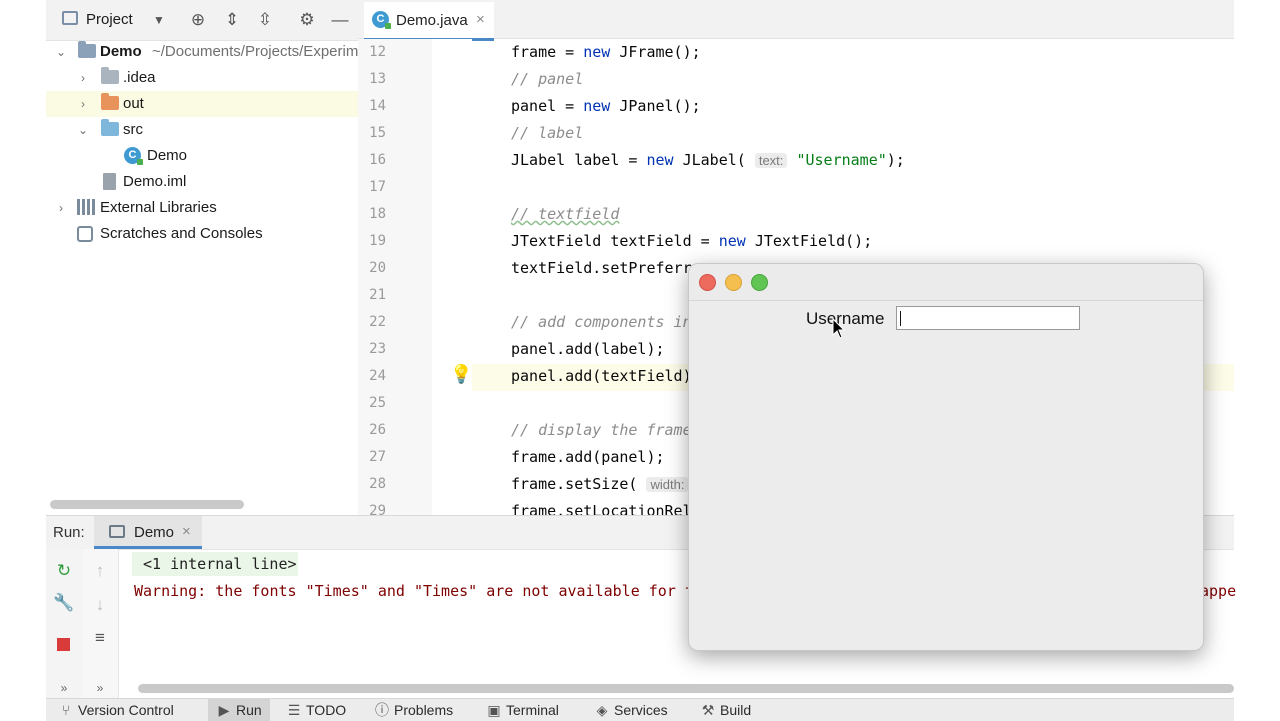  What do you see at coordinates (588, 349) in the screenshot?
I see `code-line: panel.add(label);` at bounding box center [588, 349].